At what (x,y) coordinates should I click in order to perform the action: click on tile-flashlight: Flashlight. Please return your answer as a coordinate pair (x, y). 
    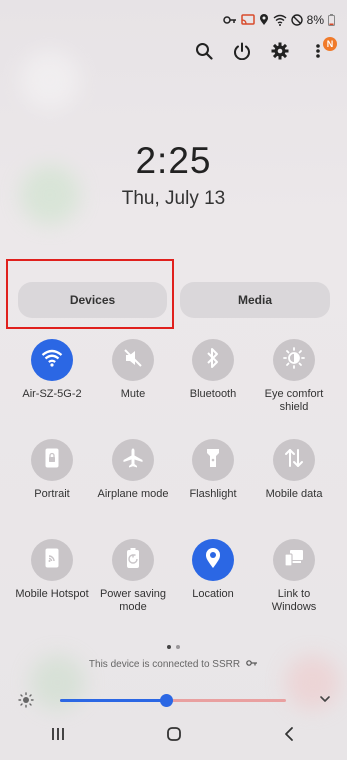
    Looking at the image, I should click on (213, 470).